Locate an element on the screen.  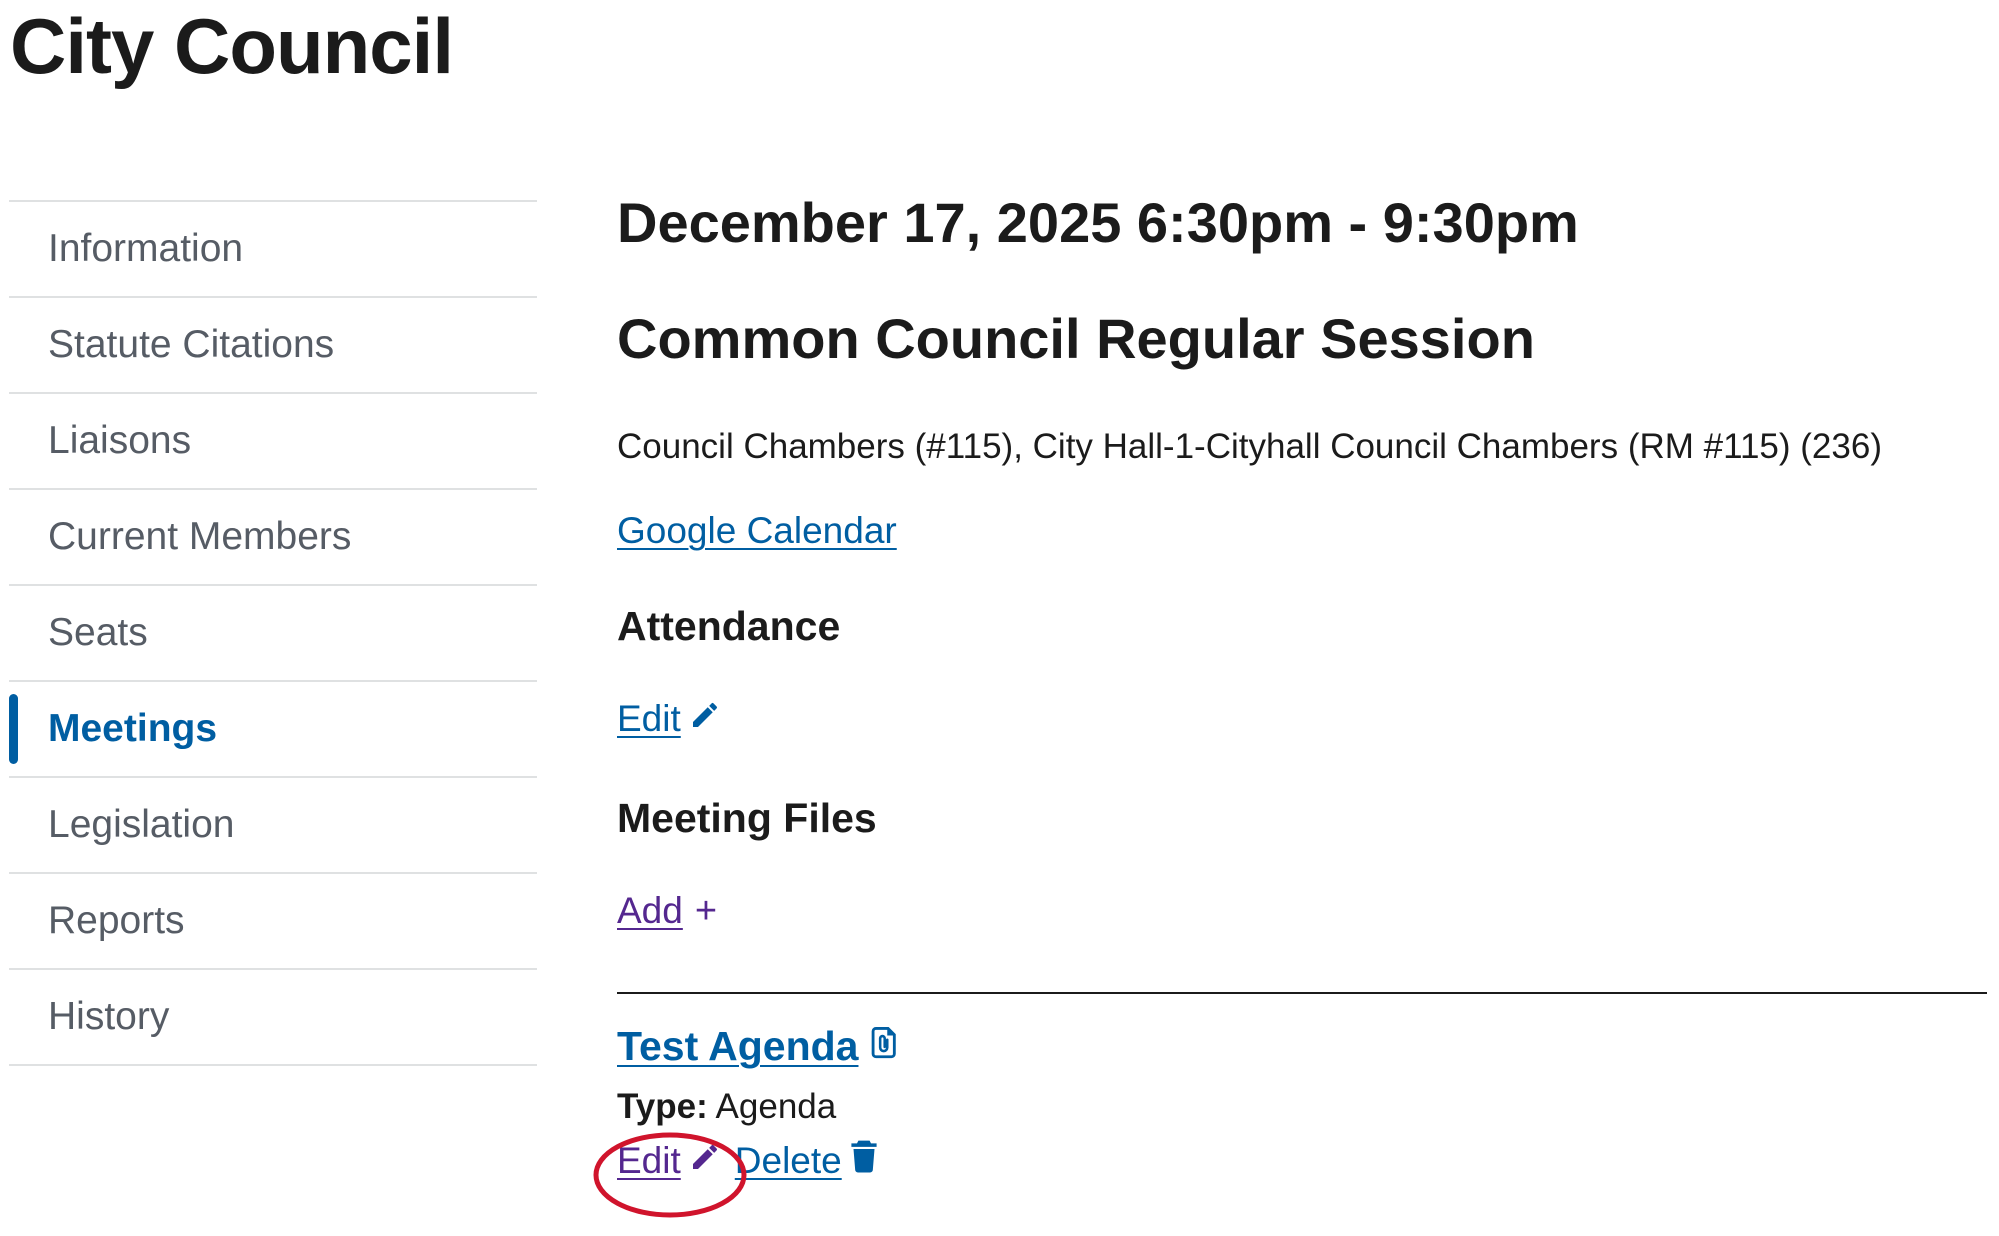
add-file-link: Add + is located at coordinates (667, 911).